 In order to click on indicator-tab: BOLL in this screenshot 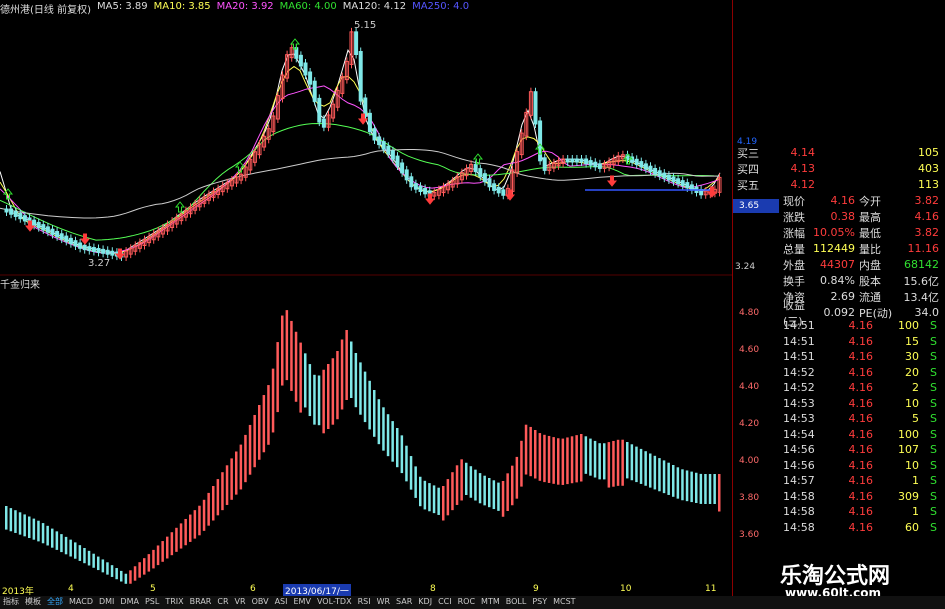, I will do `click(516, 601)`.